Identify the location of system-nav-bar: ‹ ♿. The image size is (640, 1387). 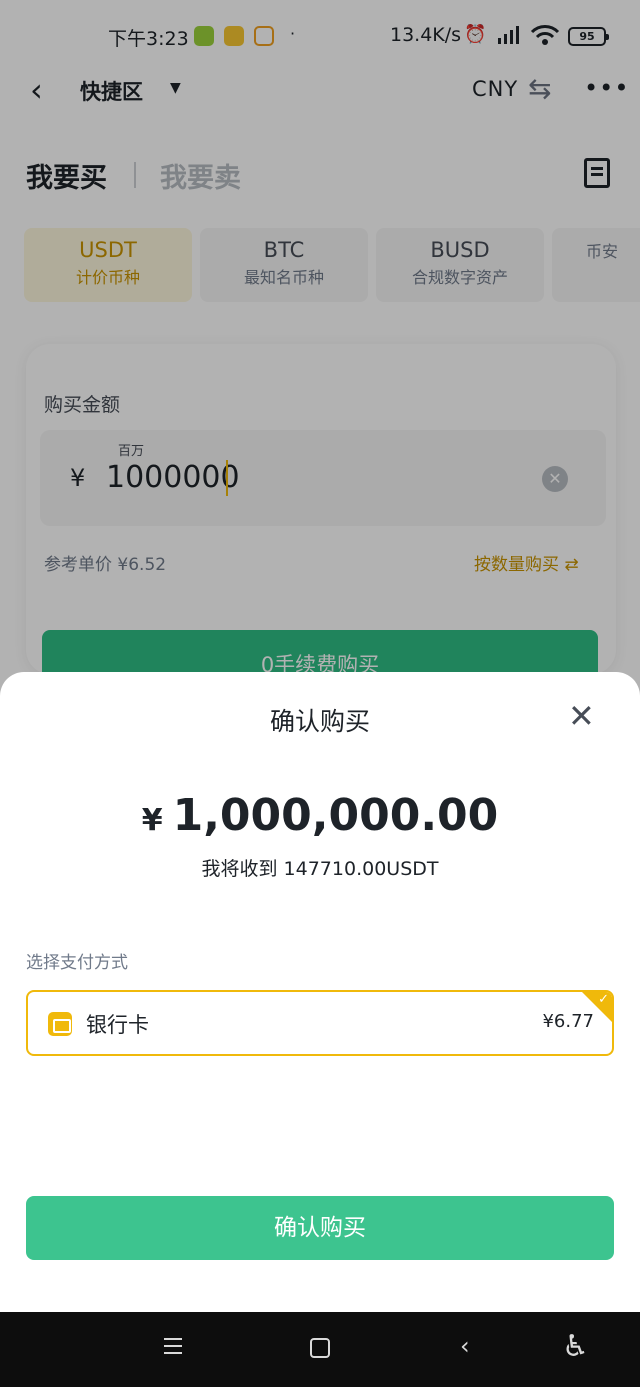
(320, 1349).